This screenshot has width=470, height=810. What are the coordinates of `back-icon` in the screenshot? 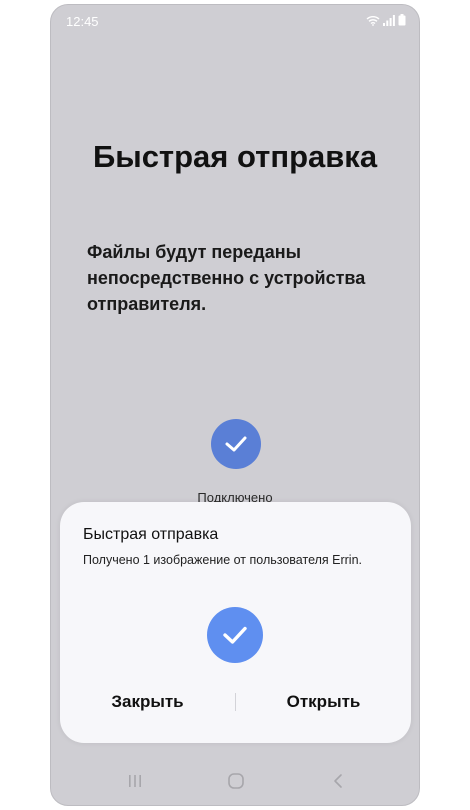 It's located at (338, 781).